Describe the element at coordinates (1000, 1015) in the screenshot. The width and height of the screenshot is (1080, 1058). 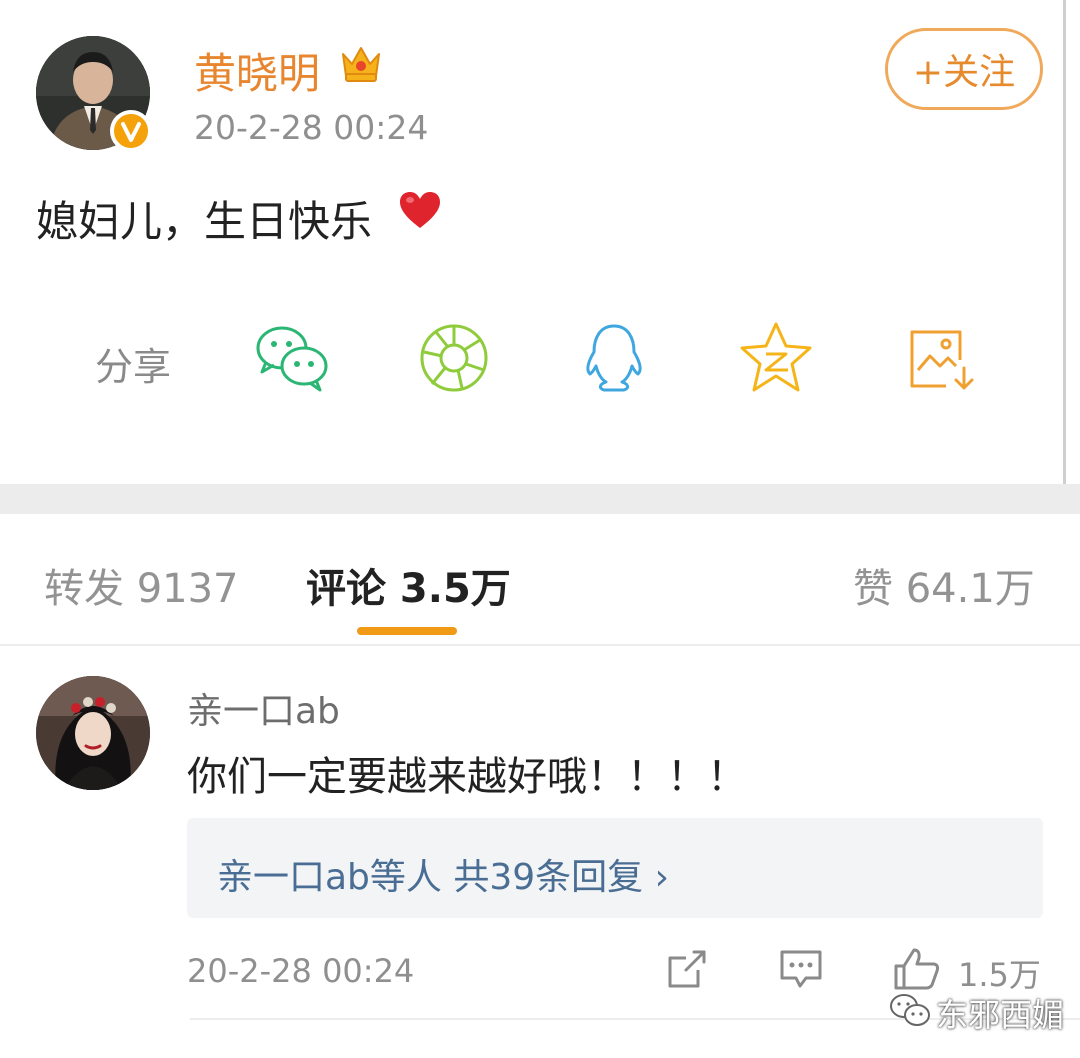
I see `watermark-text: 东邪西媚` at that location.